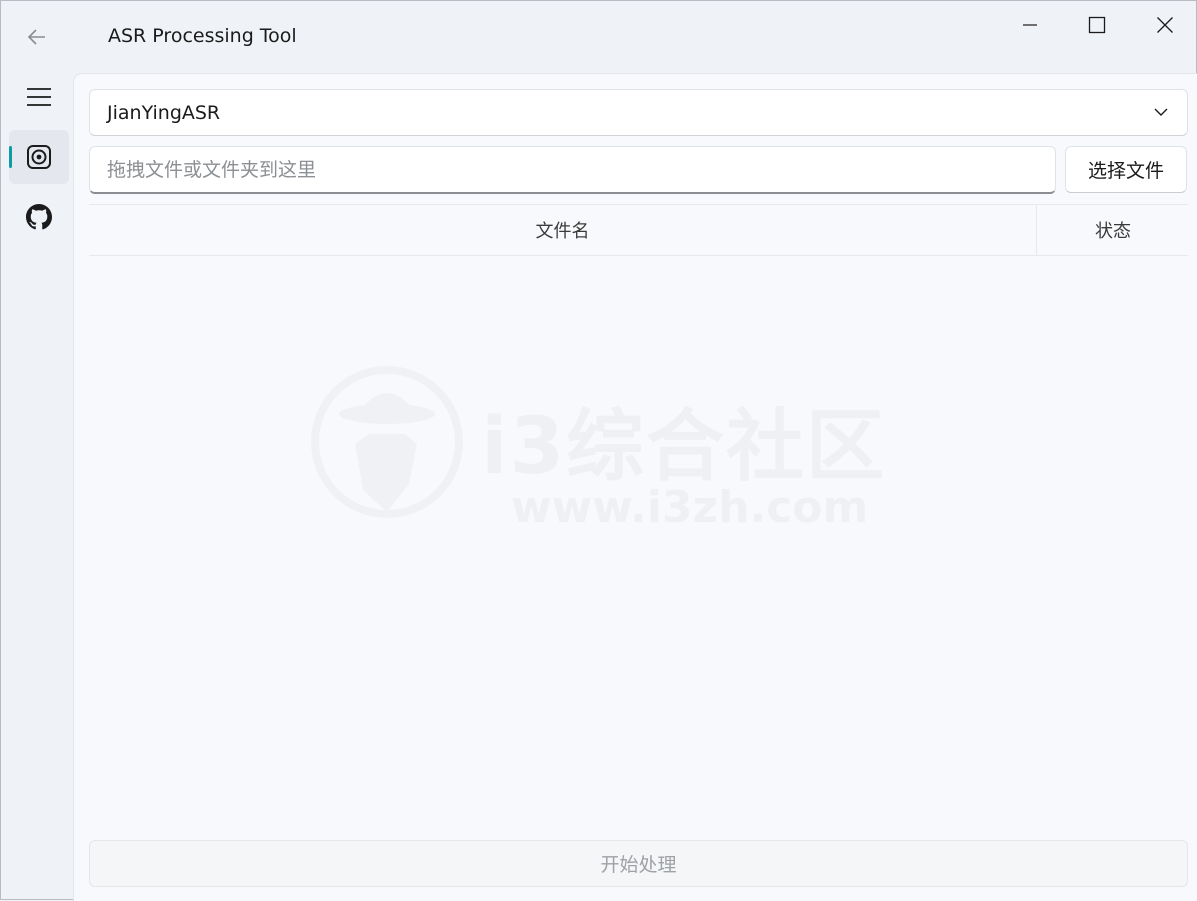 This screenshot has width=1197, height=901. Describe the element at coordinates (164, 113) in the screenshot. I see `asr-engine-value: JianYingASR` at that location.